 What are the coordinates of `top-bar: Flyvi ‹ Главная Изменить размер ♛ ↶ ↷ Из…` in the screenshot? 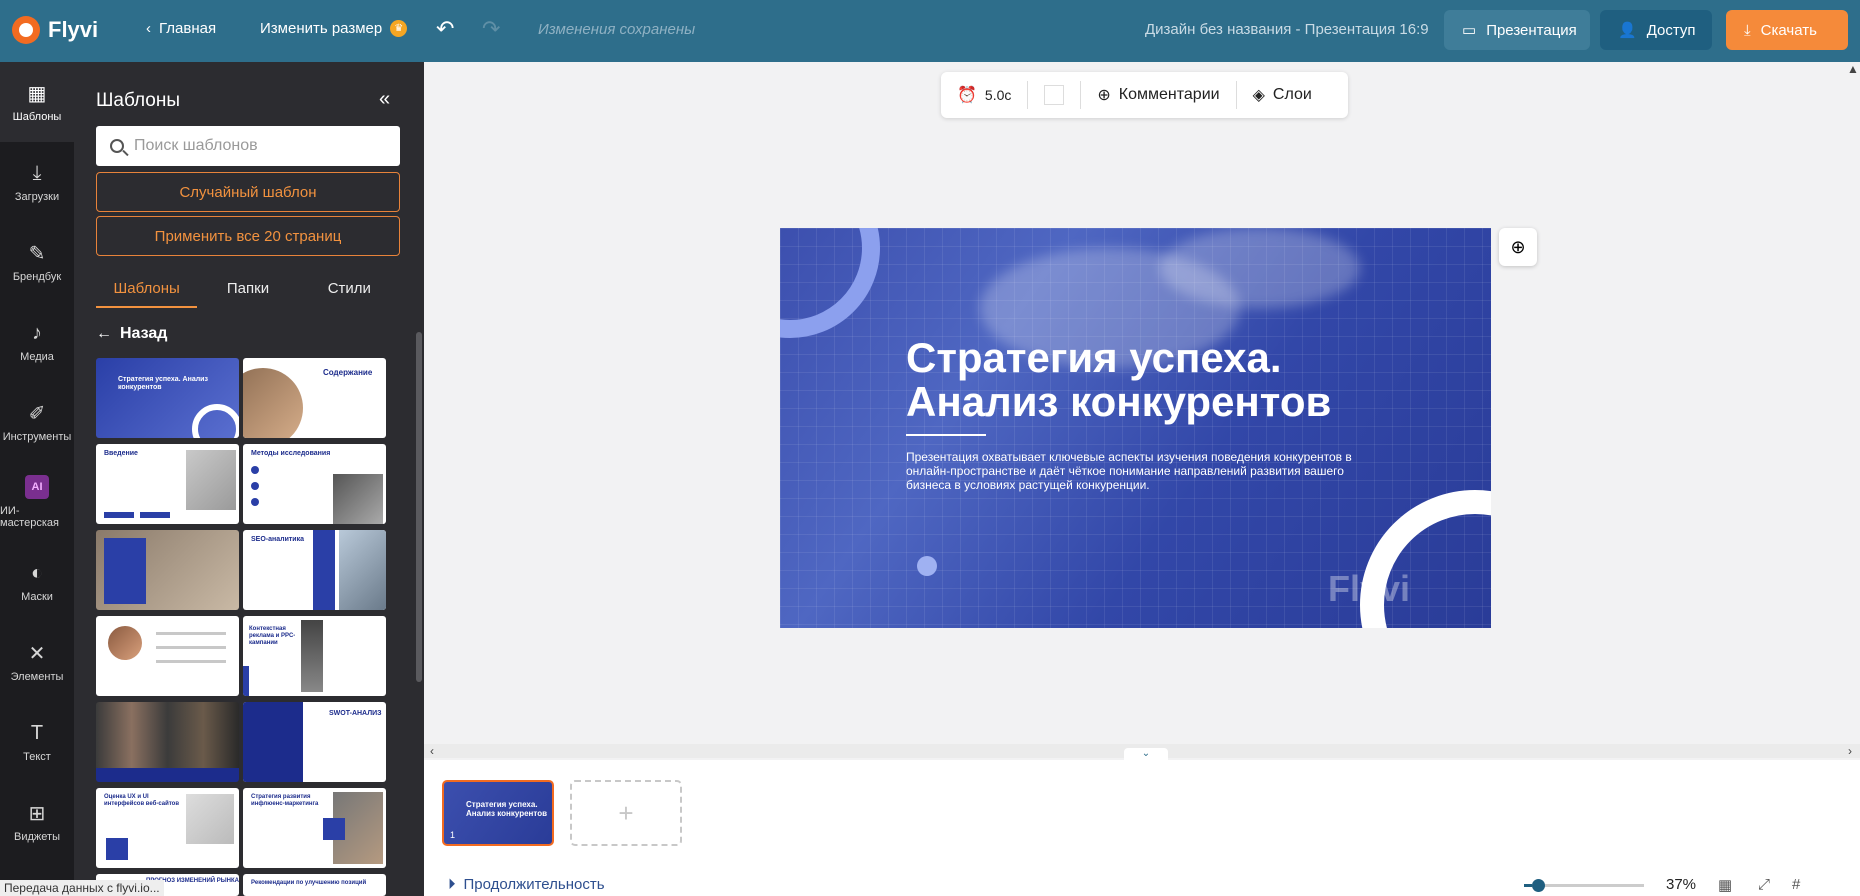 It's located at (930, 31).